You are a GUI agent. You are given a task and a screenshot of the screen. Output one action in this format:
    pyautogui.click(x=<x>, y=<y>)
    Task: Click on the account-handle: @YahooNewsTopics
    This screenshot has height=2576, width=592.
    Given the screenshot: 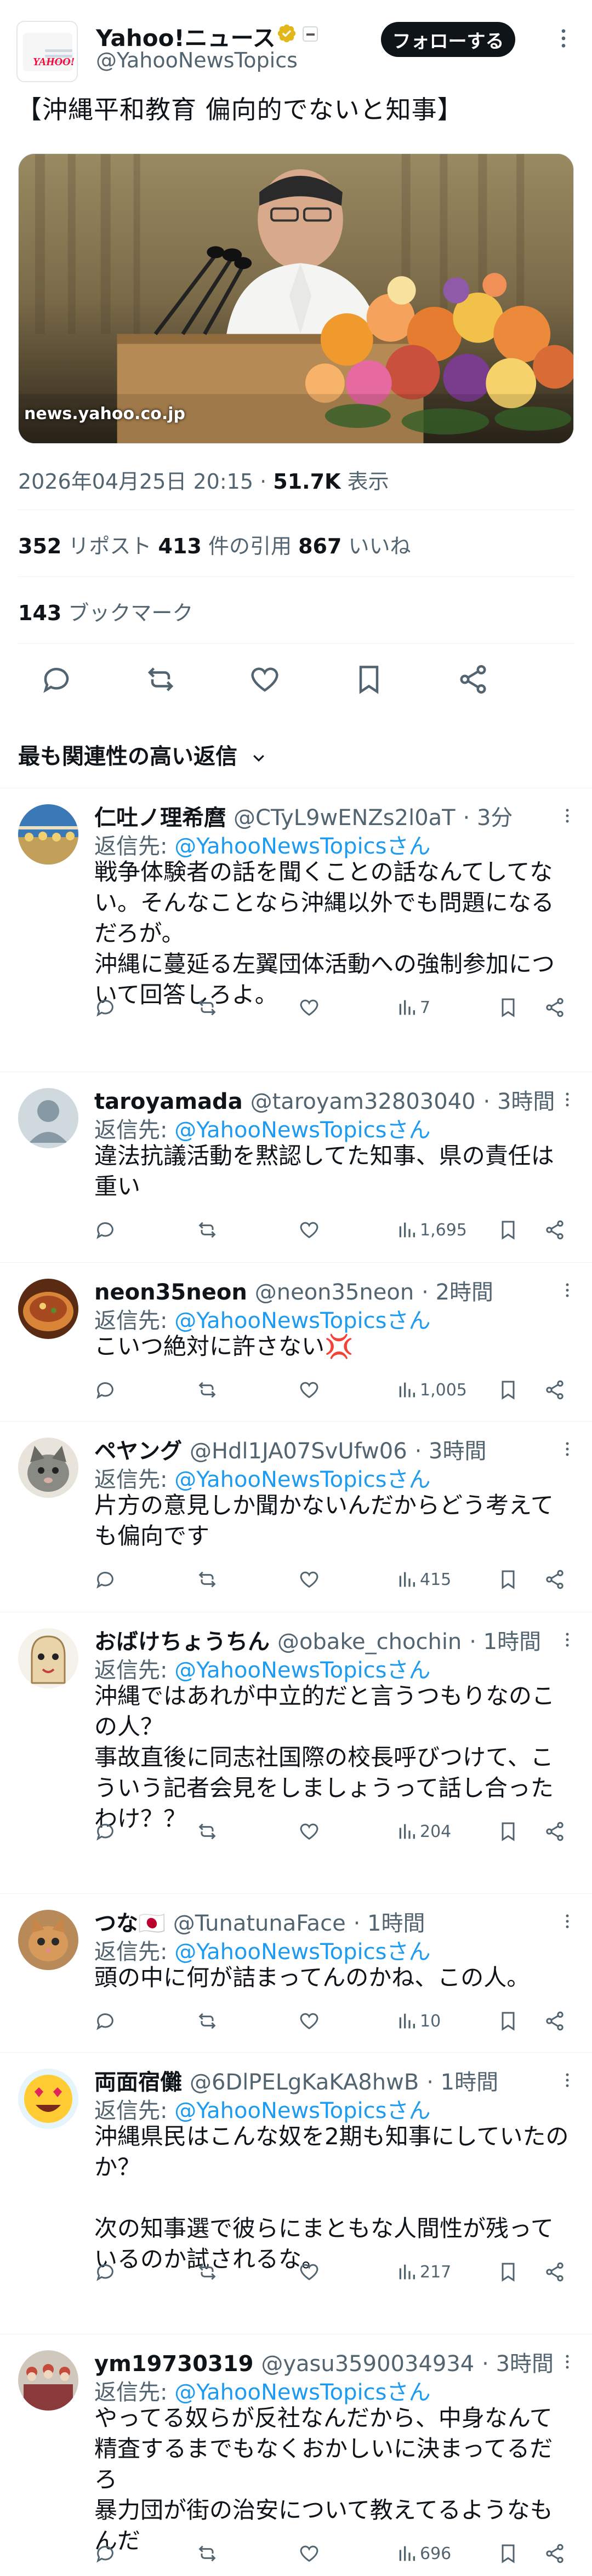 What is the action you would take?
    pyautogui.click(x=197, y=60)
    